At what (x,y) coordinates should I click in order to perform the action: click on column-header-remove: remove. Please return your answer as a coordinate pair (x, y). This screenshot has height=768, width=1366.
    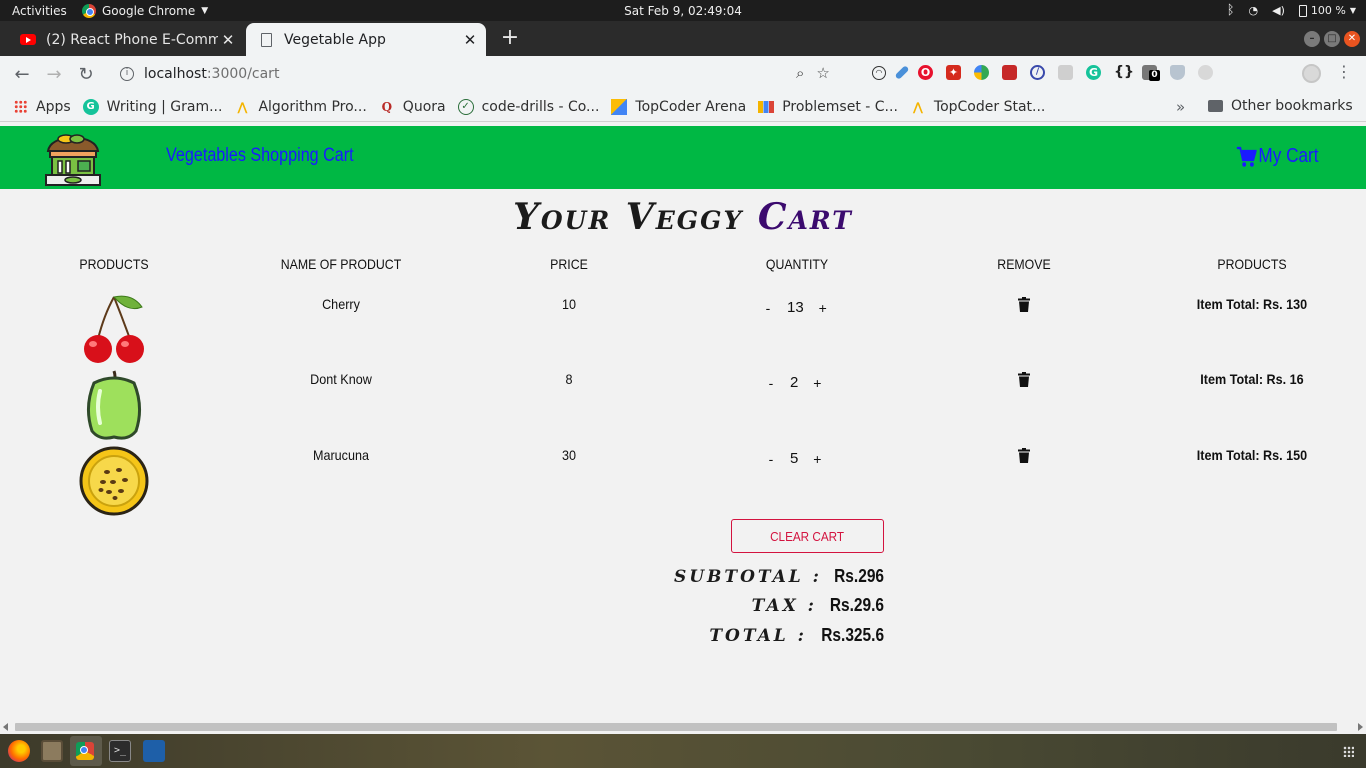
    Looking at the image, I should click on (1024, 264).